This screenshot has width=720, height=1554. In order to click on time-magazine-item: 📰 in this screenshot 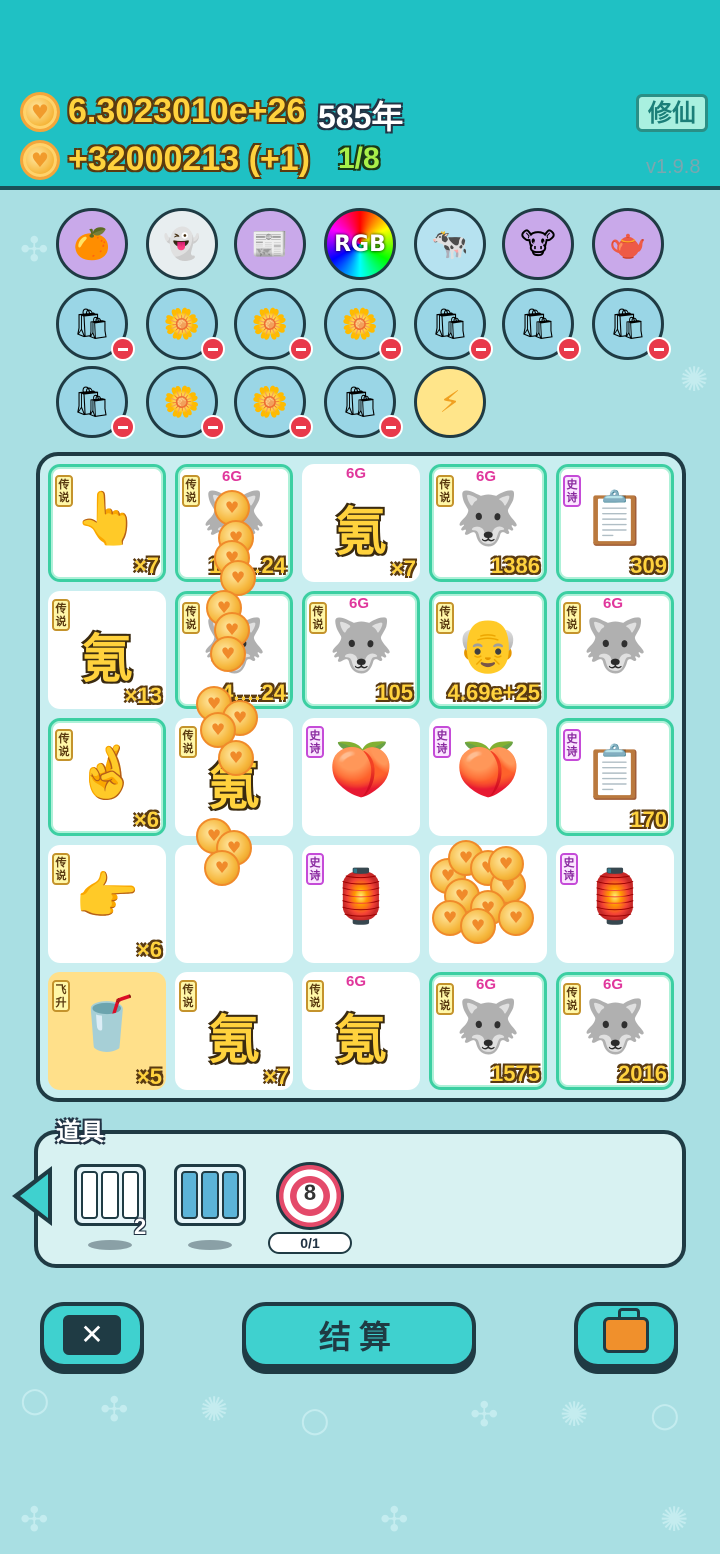, I will do `click(270, 244)`.